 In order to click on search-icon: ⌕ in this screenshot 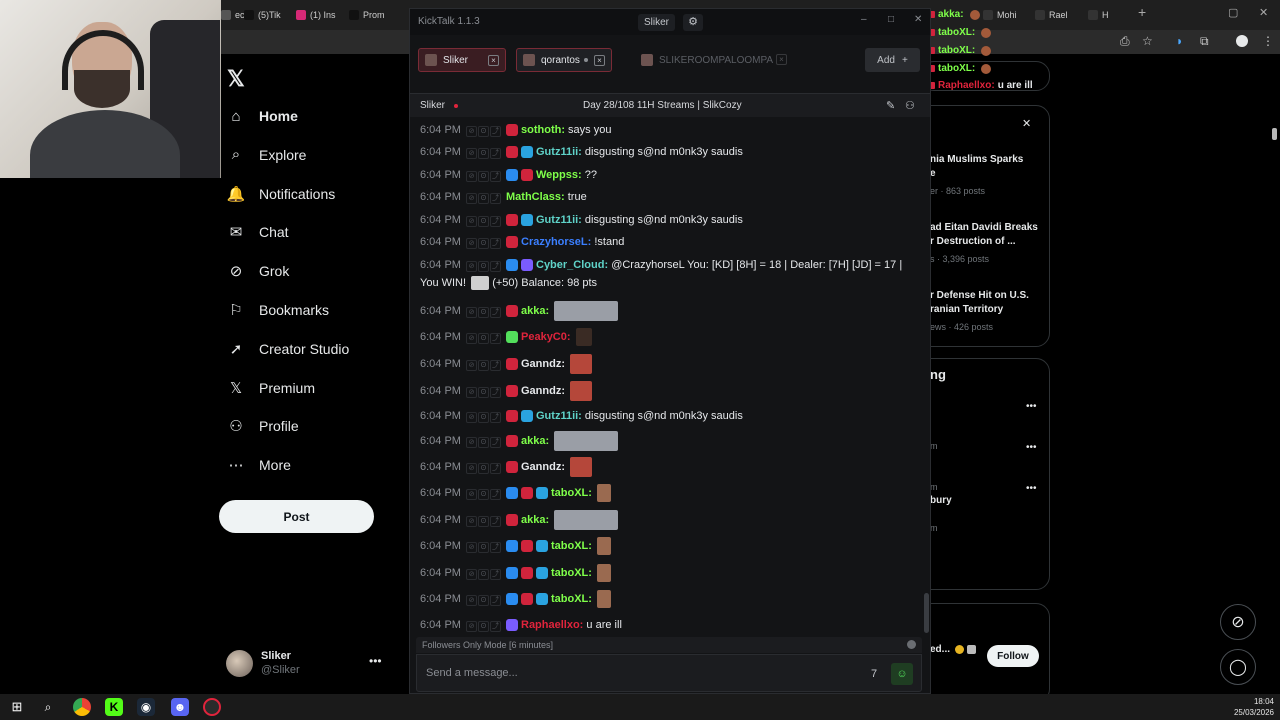, I will do `click(48, 707)`.